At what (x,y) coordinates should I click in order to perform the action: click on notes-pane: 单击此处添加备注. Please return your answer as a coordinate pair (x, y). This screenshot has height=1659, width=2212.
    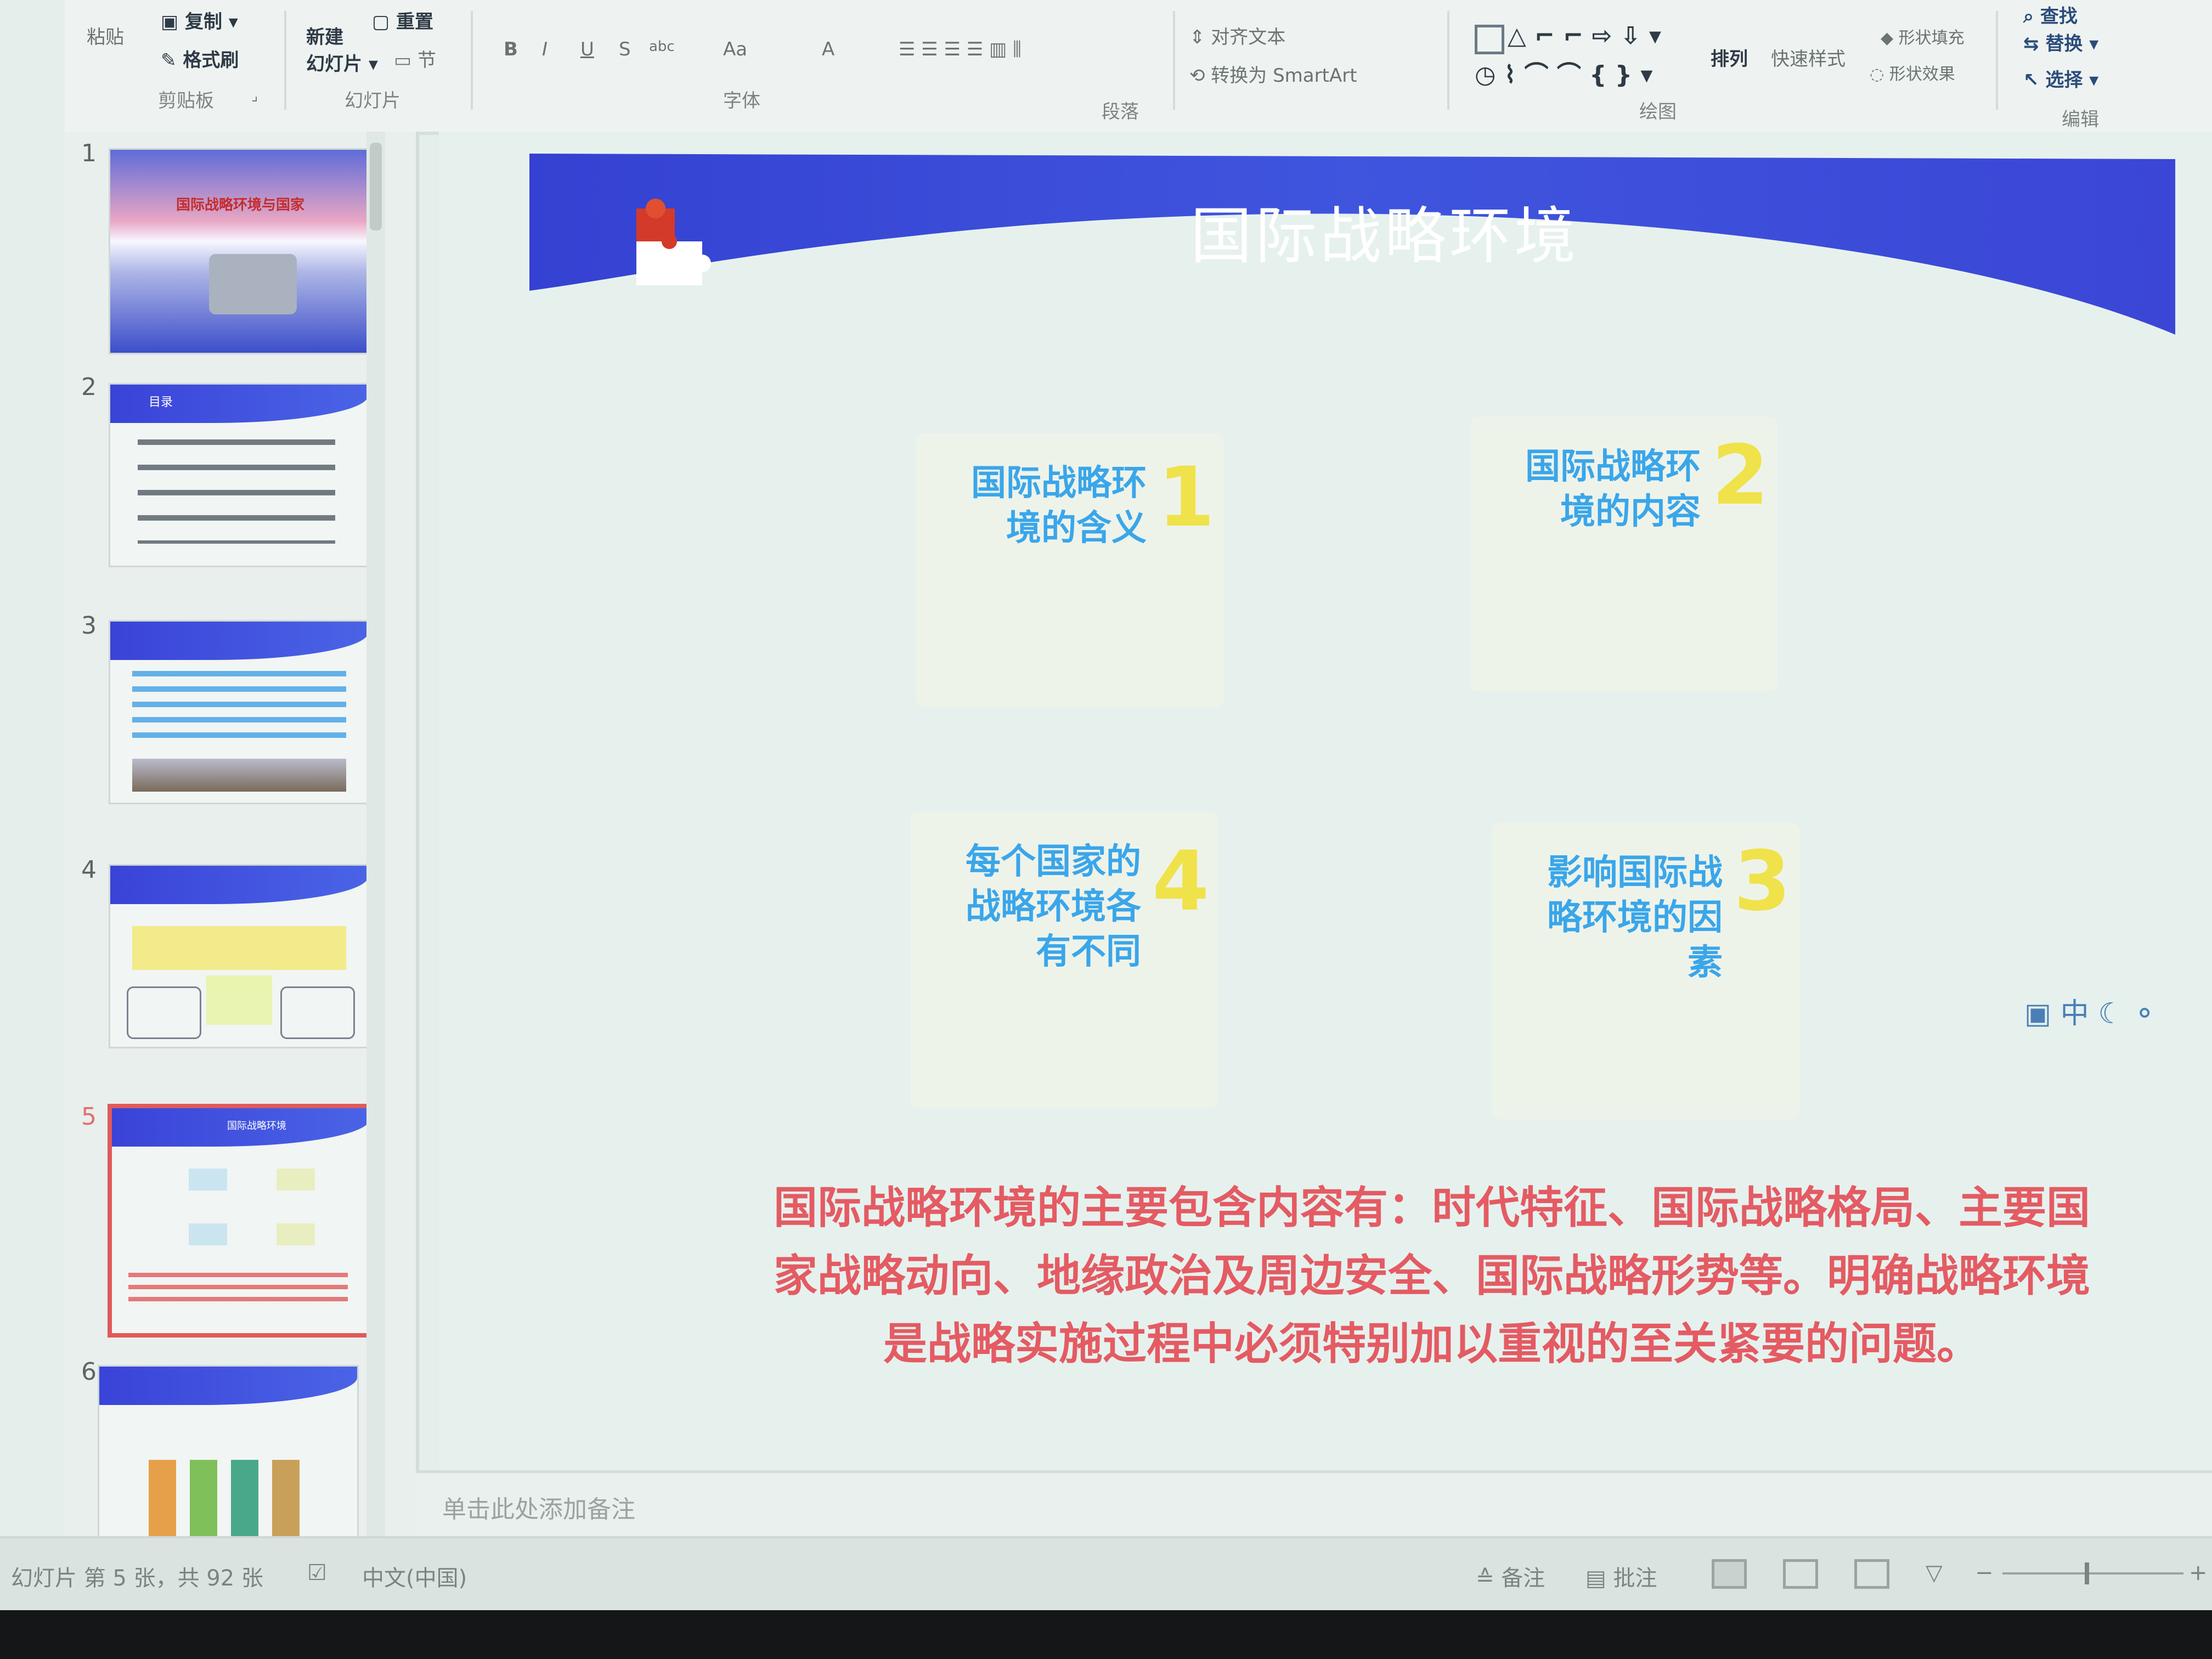
    Looking at the image, I should click on (1314, 1504).